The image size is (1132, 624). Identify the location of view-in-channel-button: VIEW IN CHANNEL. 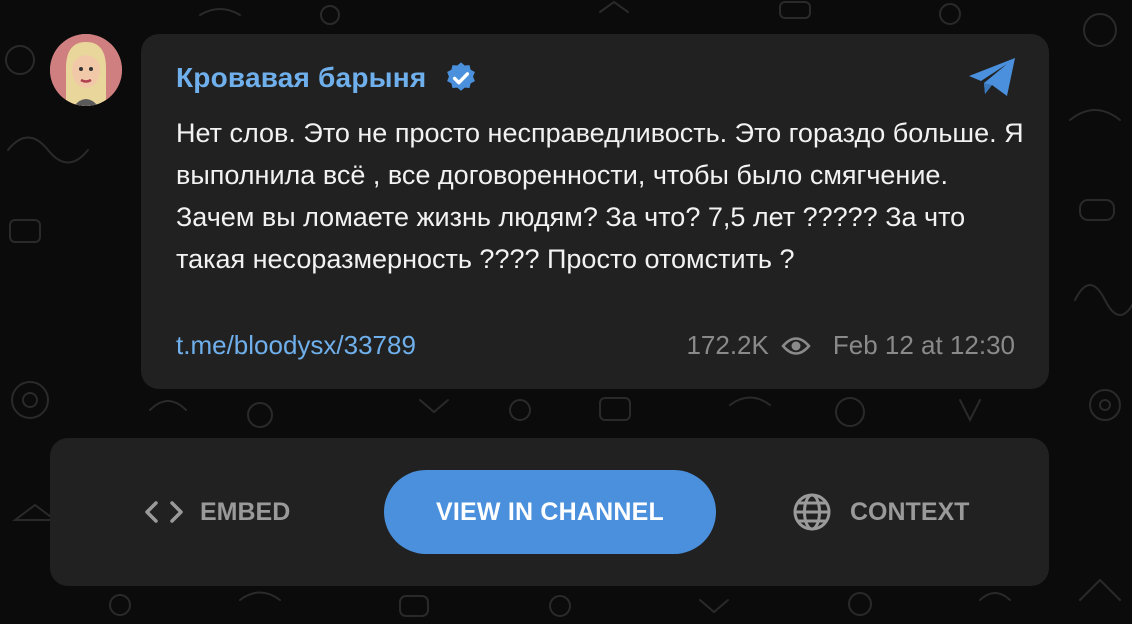
(550, 512).